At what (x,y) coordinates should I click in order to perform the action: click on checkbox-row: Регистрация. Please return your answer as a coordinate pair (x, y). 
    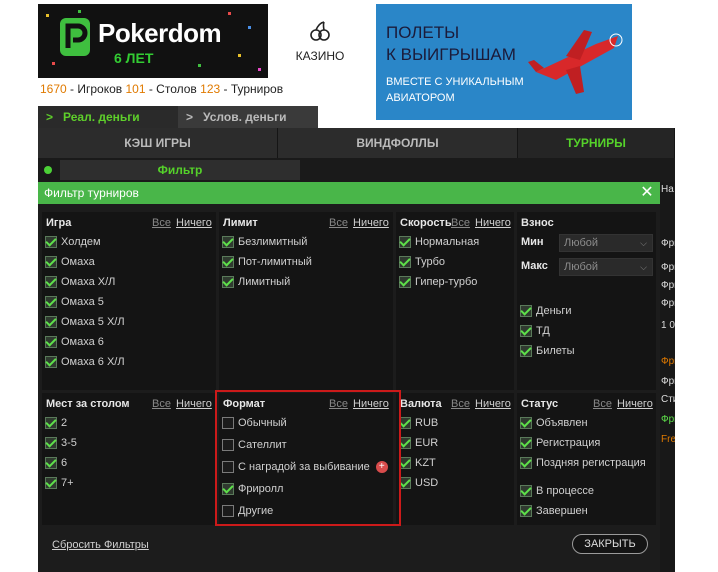
    Looking at the image, I should click on (560, 443).